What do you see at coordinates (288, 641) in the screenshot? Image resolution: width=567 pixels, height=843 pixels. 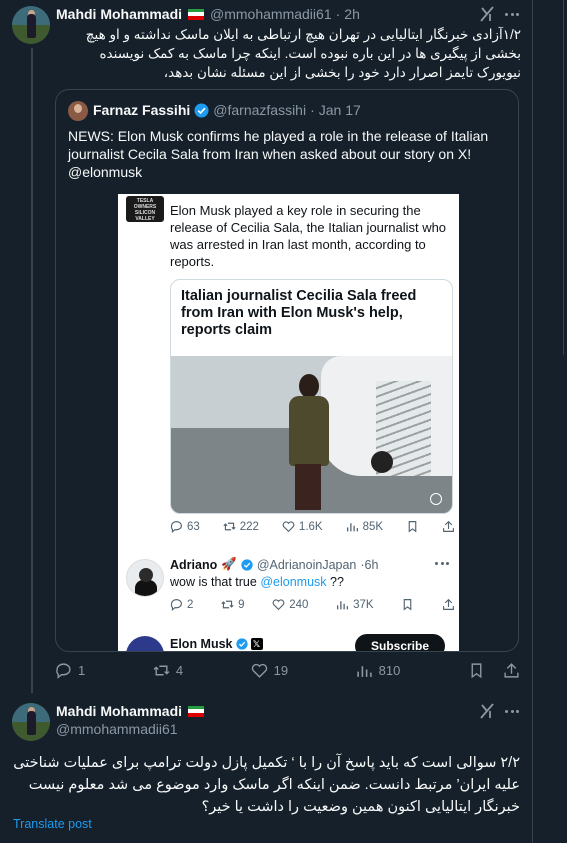 I see `musk-reply-row: Elon Musk 𝕏 Subscribe` at bounding box center [288, 641].